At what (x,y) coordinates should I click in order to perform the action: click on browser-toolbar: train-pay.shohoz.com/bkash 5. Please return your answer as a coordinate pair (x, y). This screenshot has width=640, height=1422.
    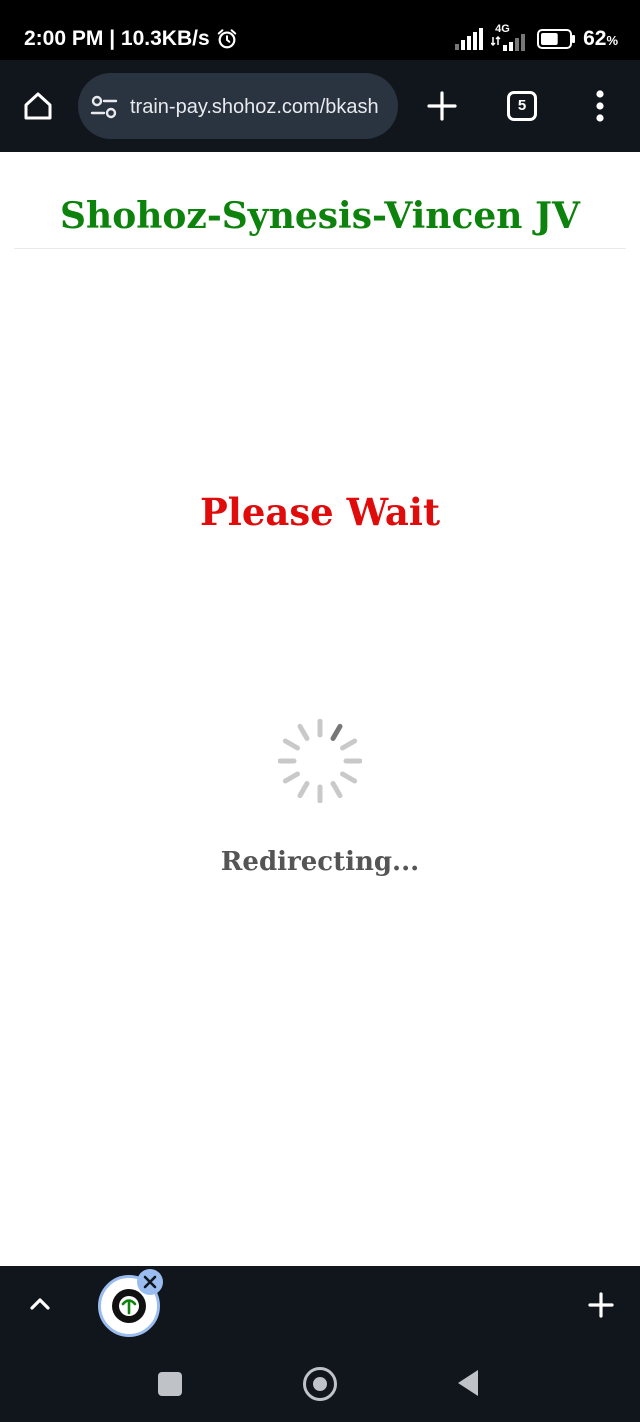
    Looking at the image, I should click on (320, 106).